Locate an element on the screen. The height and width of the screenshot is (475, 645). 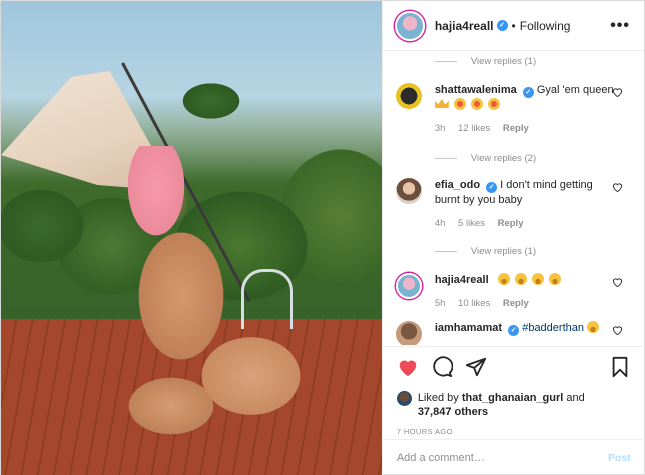
crown-emoji-icon is located at coordinates (441, 103).